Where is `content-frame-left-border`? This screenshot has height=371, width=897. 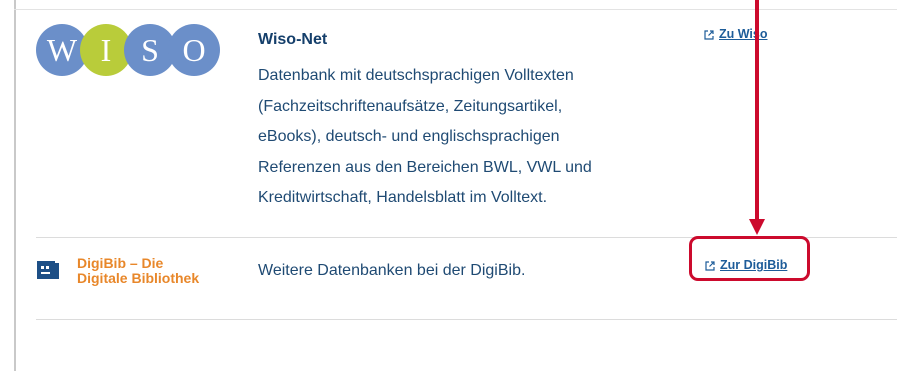 content-frame-left-border is located at coordinates (15, 185).